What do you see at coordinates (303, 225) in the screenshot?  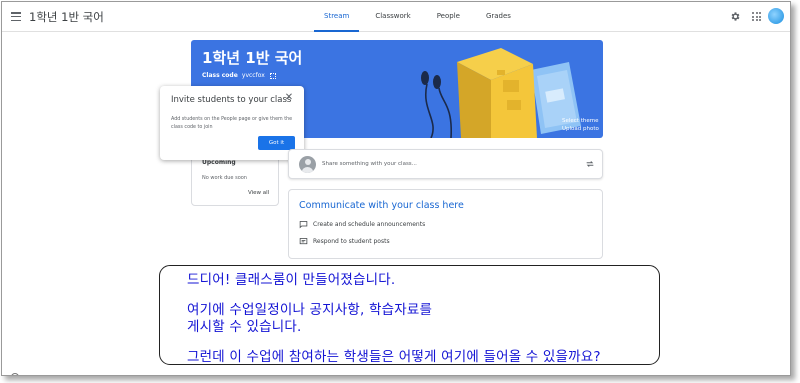 I see `announcement-icon` at bounding box center [303, 225].